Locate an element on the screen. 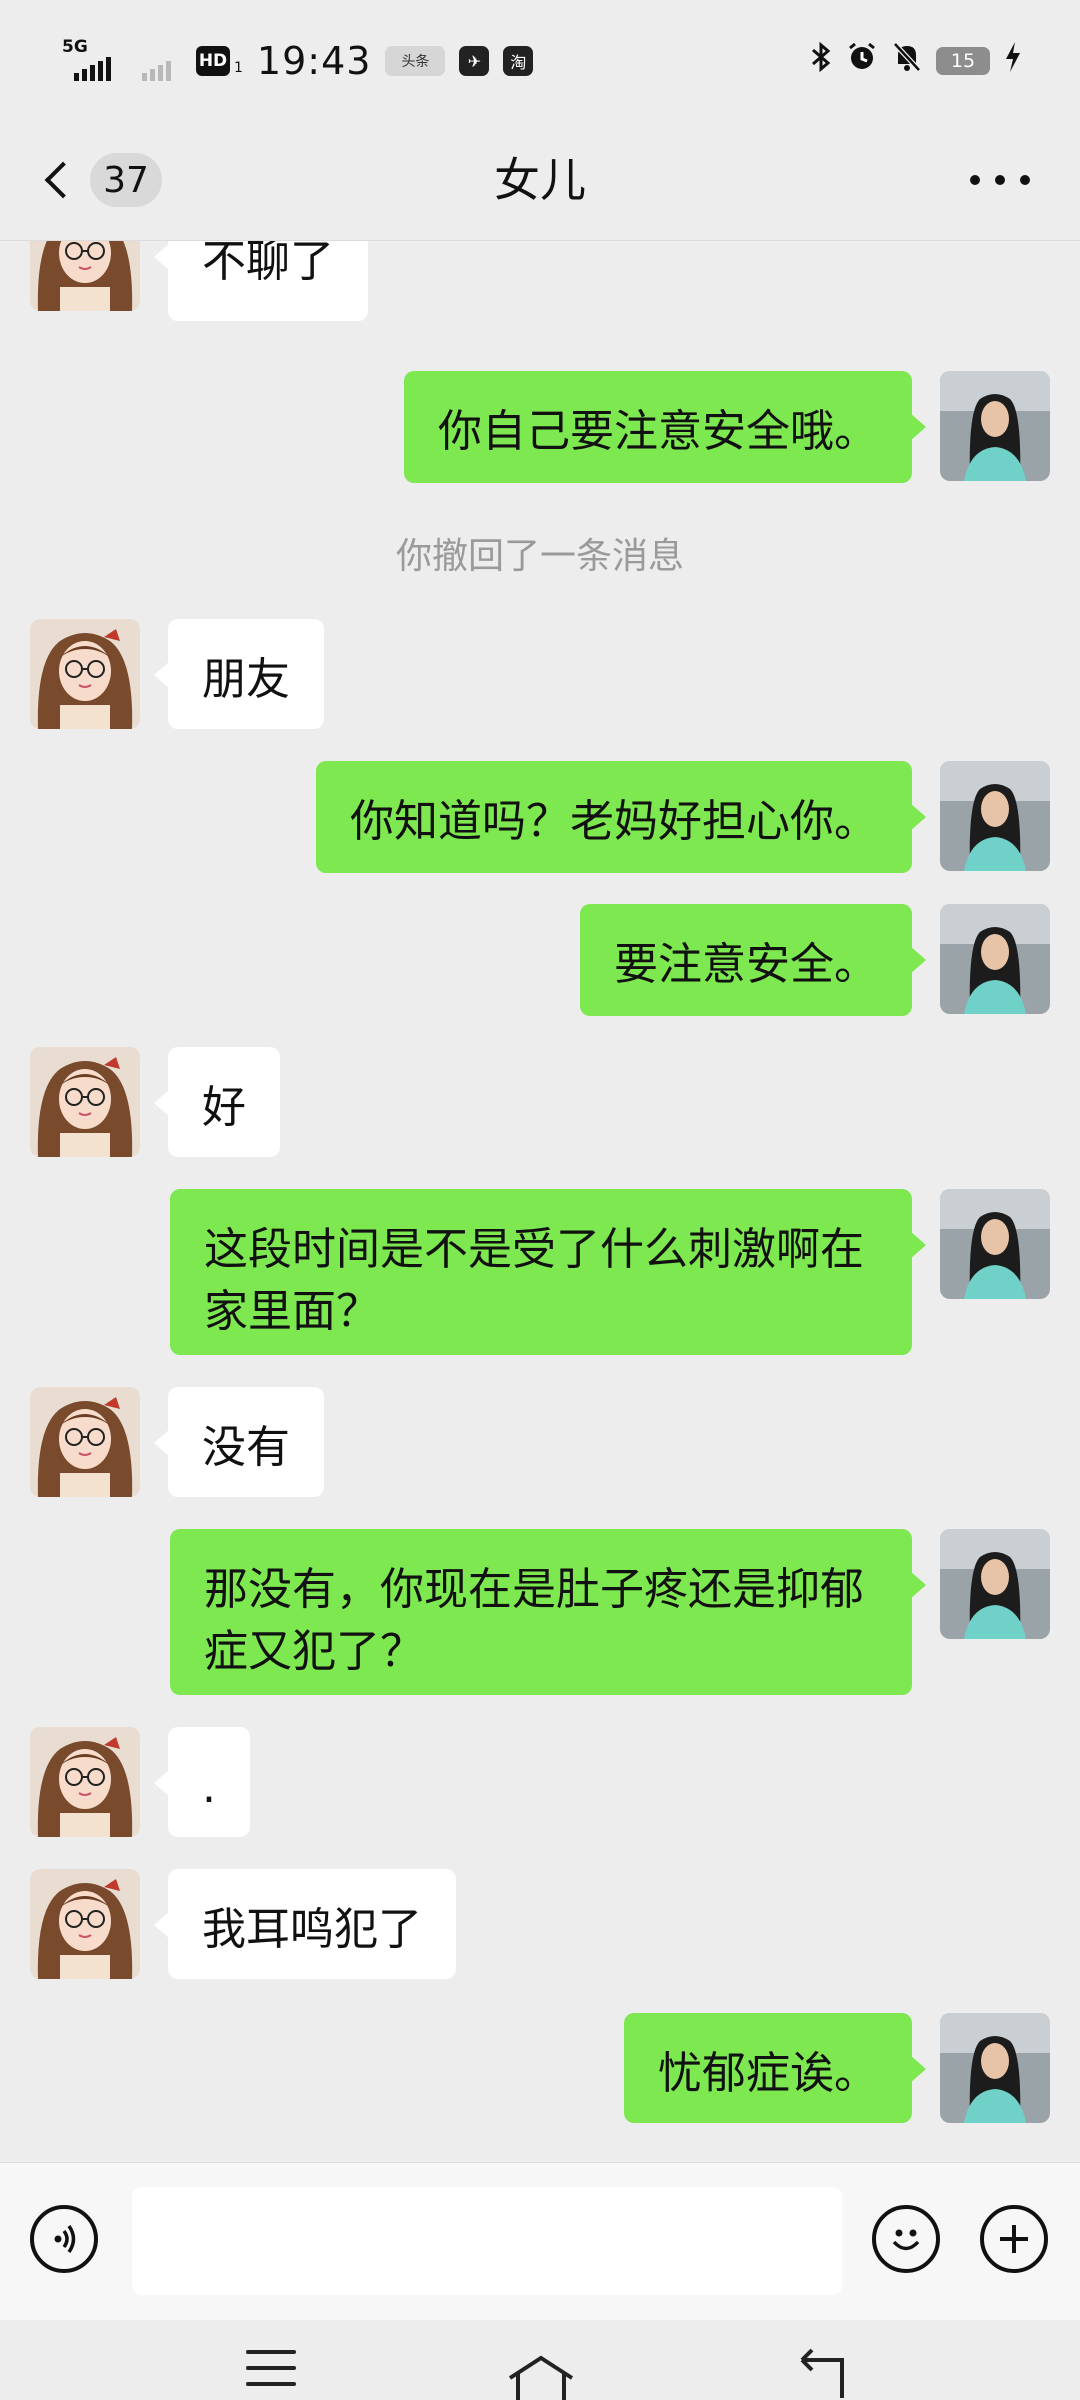 The image size is (1080, 2400). more-options-button is located at coordinates (1000, 180).